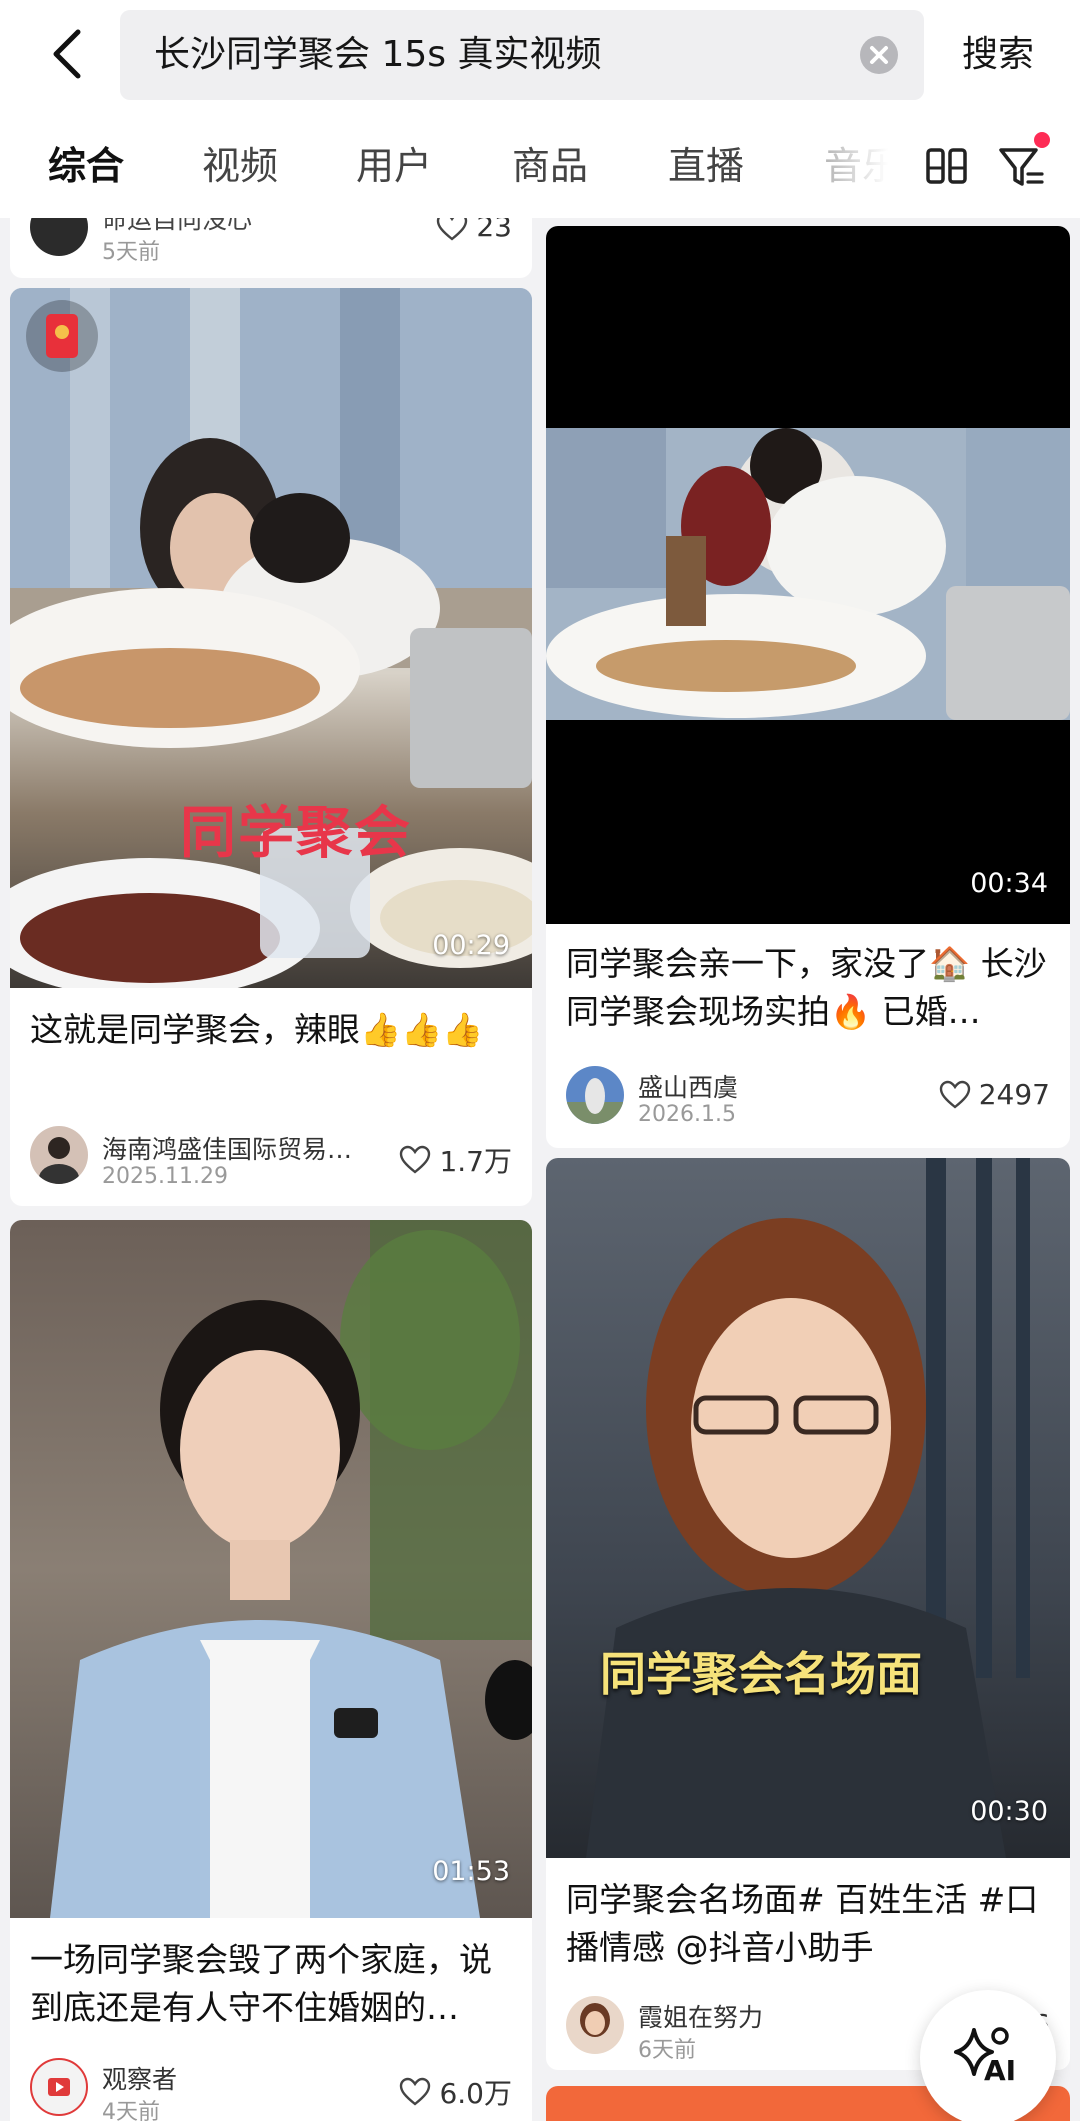 This screenshot has height=2121, width=1080. Describe the element at coordinates (1014, 1094) in the screenshot. I see `like-count-text: 2497` at that location.